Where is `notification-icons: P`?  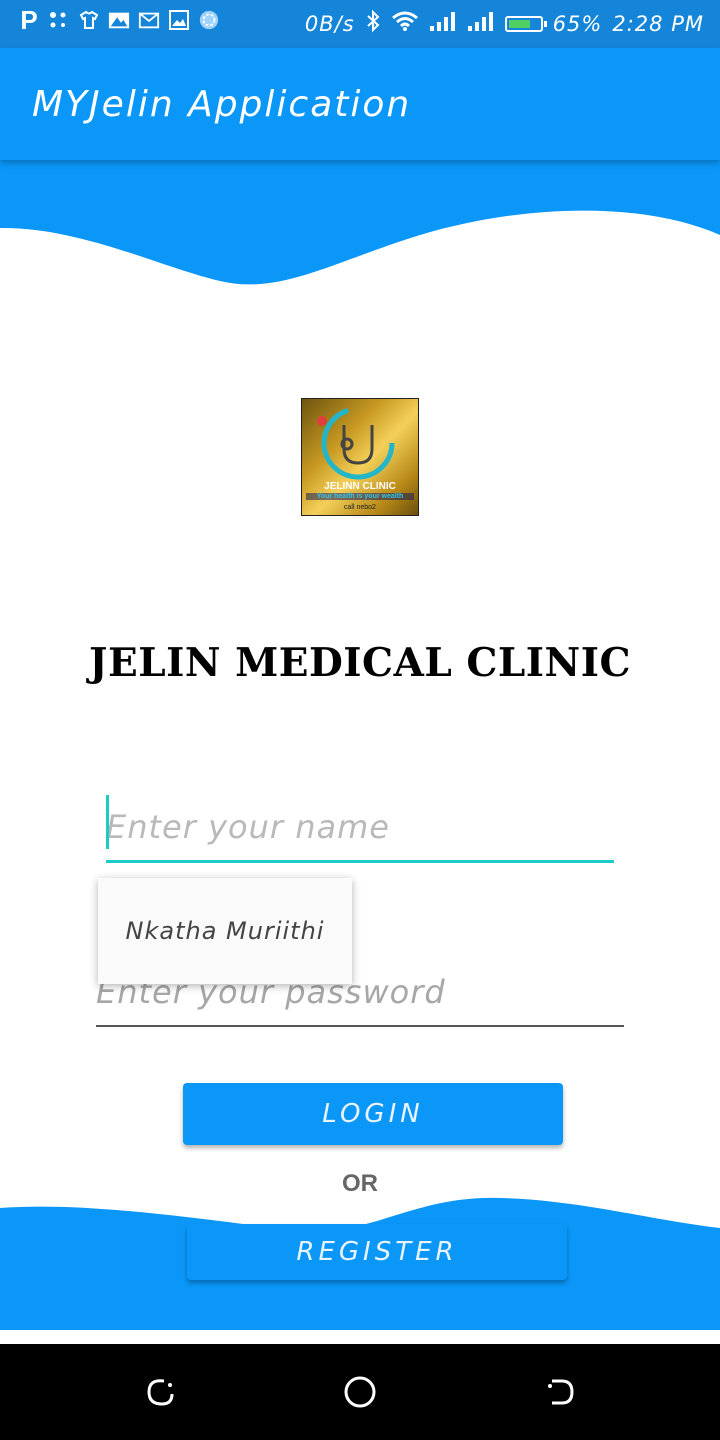
notification-icons: P is located at coordinates (119, 20).